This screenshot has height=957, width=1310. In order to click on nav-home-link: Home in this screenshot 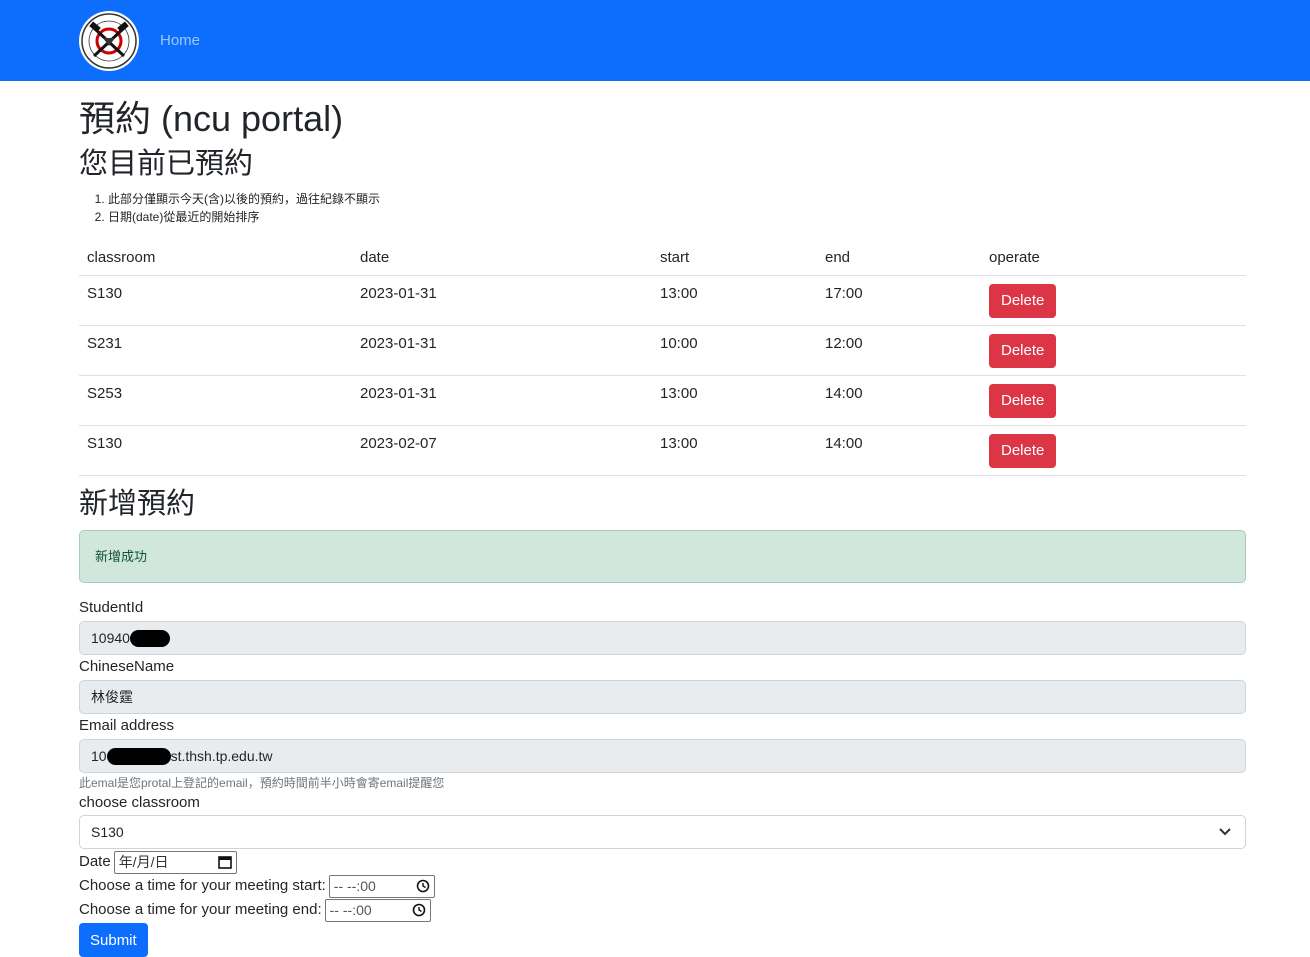, I will do `click(180, 40)`.